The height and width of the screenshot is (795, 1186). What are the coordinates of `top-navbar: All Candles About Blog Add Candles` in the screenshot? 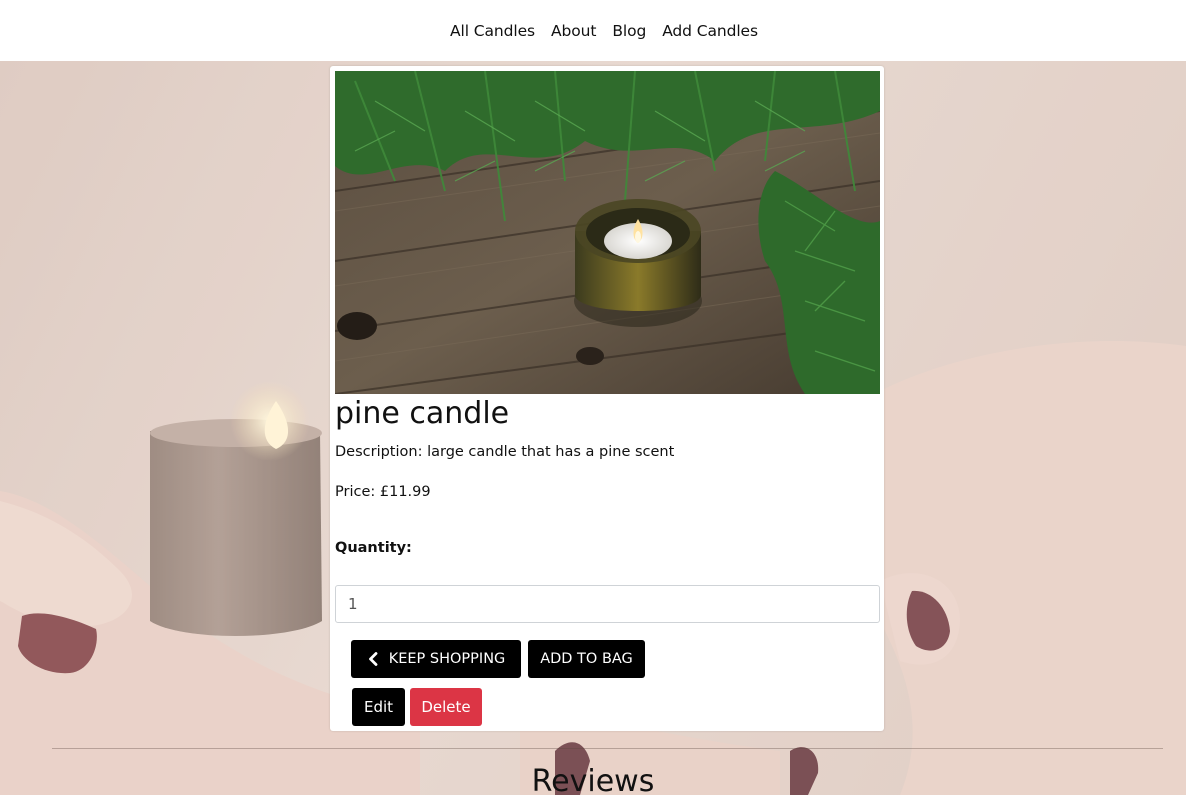 It's located at (593, 30).